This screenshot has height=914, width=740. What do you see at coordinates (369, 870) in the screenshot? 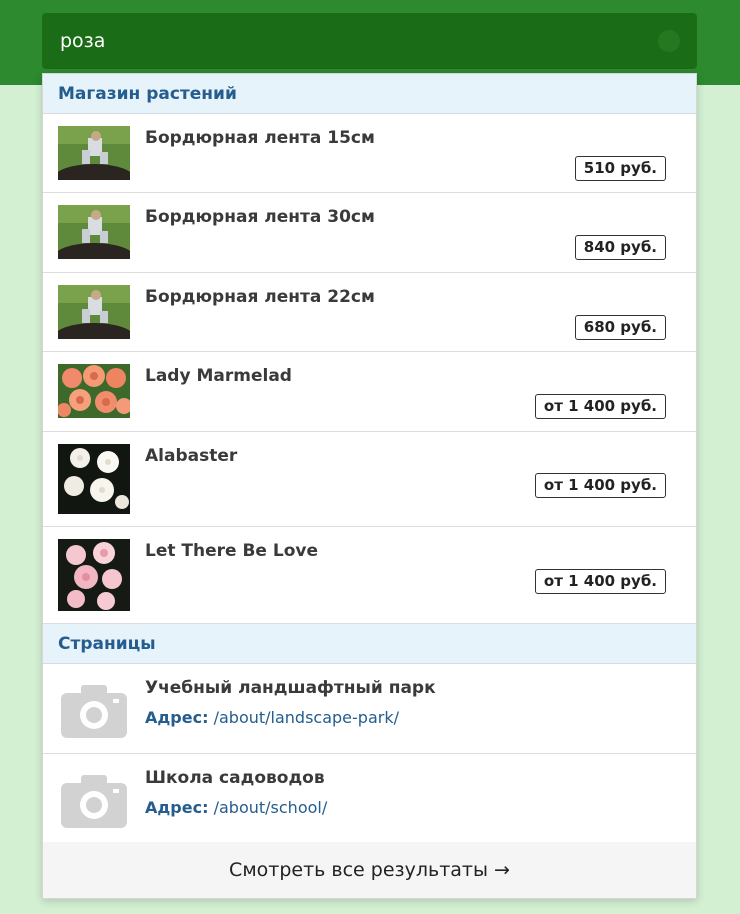
I see `view-all-results-button: Смотреть все результаты →` at bounding box center [369, 870].